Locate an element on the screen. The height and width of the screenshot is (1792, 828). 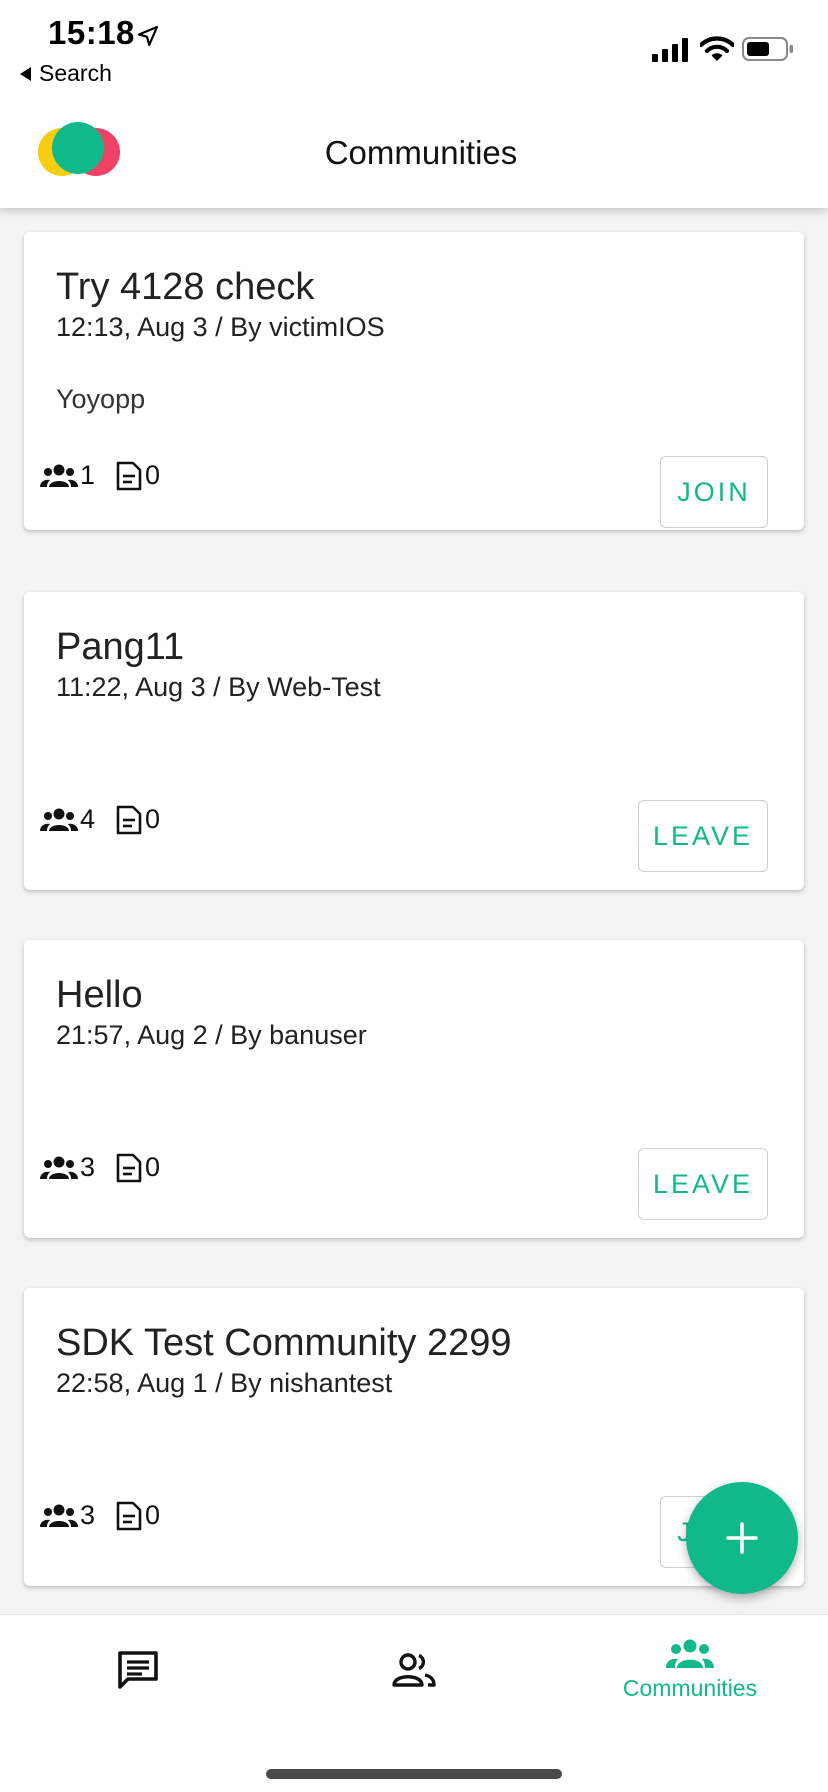
wifi-icon is located at coordinates (717, 48).